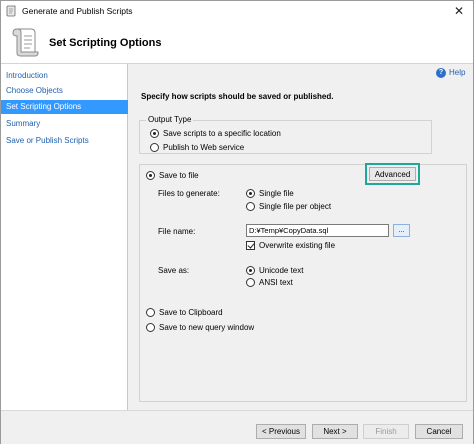 The width and height of the screenshot is (474, 444). What do you see at coordinates (189, 193) in the screenshot?
I see `files-to-generate-label: Files to generate:` at bounding box center [189, 193].